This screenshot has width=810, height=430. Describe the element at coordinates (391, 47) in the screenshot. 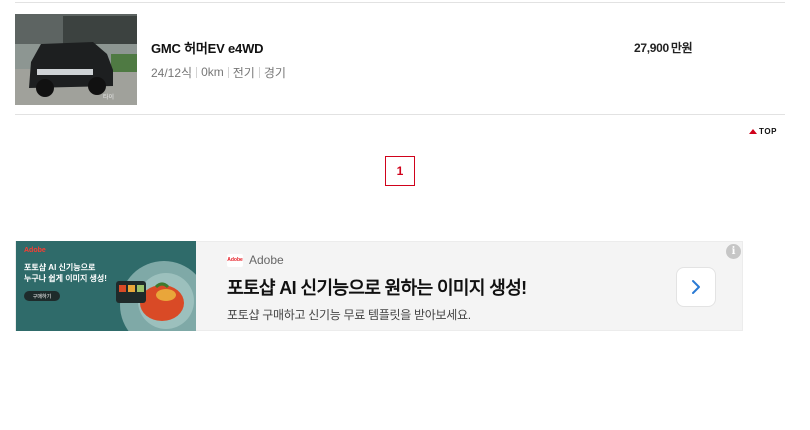

I see `car-title: GMC 허머EV e4WD` at that location.